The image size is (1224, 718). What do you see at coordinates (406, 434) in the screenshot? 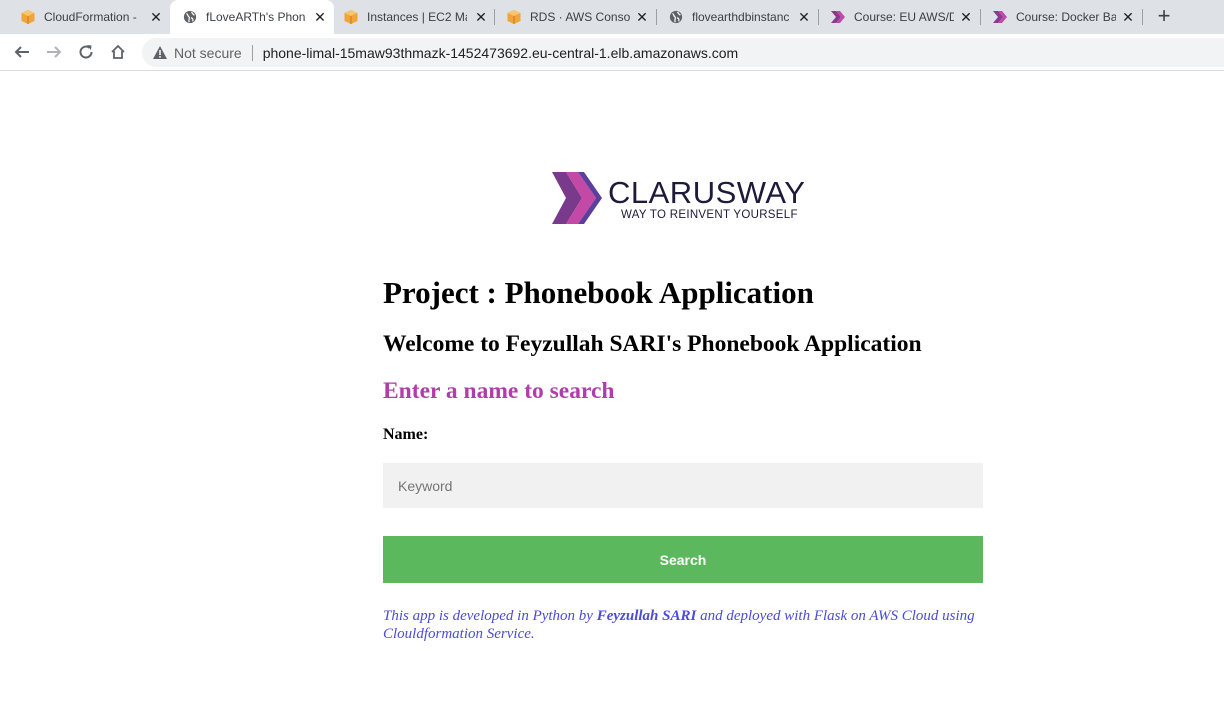
I see `name-label: Name:` at bounding box center [406, 434].